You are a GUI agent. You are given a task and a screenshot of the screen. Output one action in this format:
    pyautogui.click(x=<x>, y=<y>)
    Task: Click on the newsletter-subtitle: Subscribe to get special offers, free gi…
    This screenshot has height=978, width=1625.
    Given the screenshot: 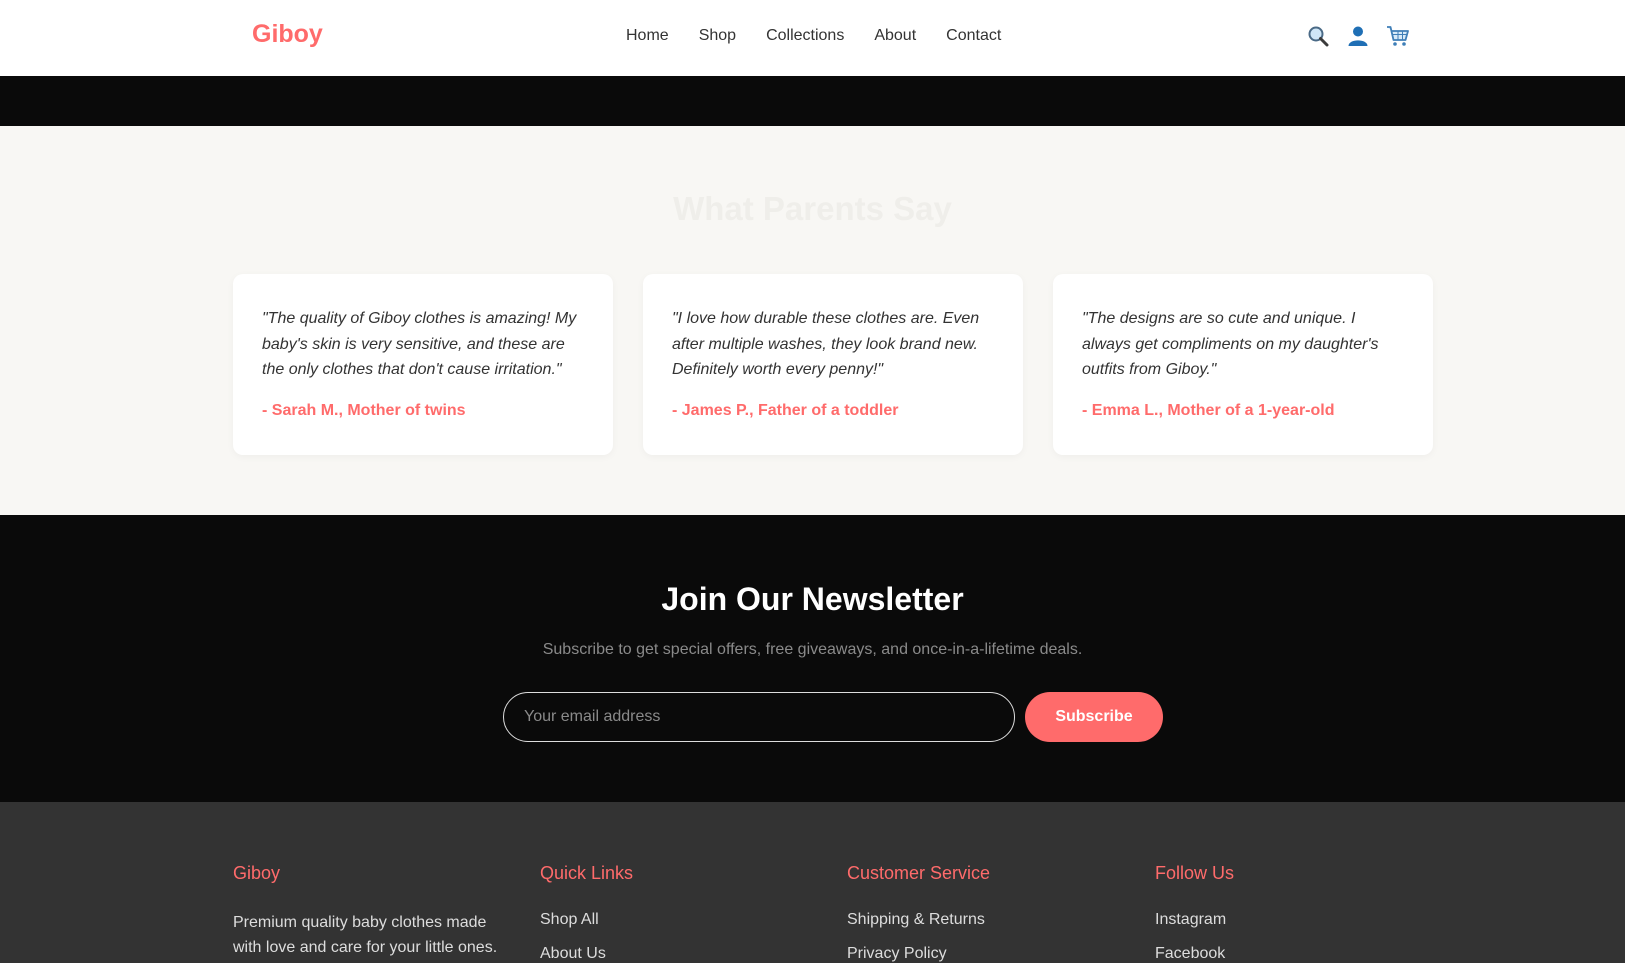 What is the action you would take?
    pyautogui.click(x=812, y=649)
    